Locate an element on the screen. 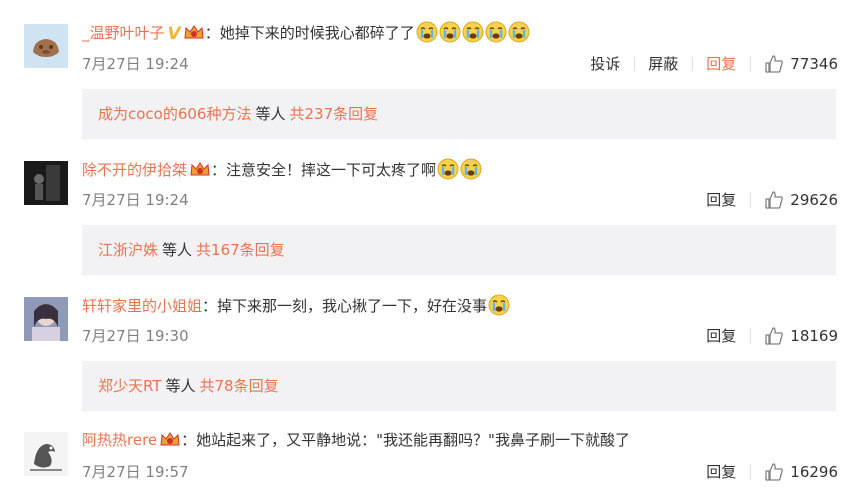 This screenshot has width=864, height=498. sub-reply-user: 江浙沪姝 is located at coordinates (128, 250).